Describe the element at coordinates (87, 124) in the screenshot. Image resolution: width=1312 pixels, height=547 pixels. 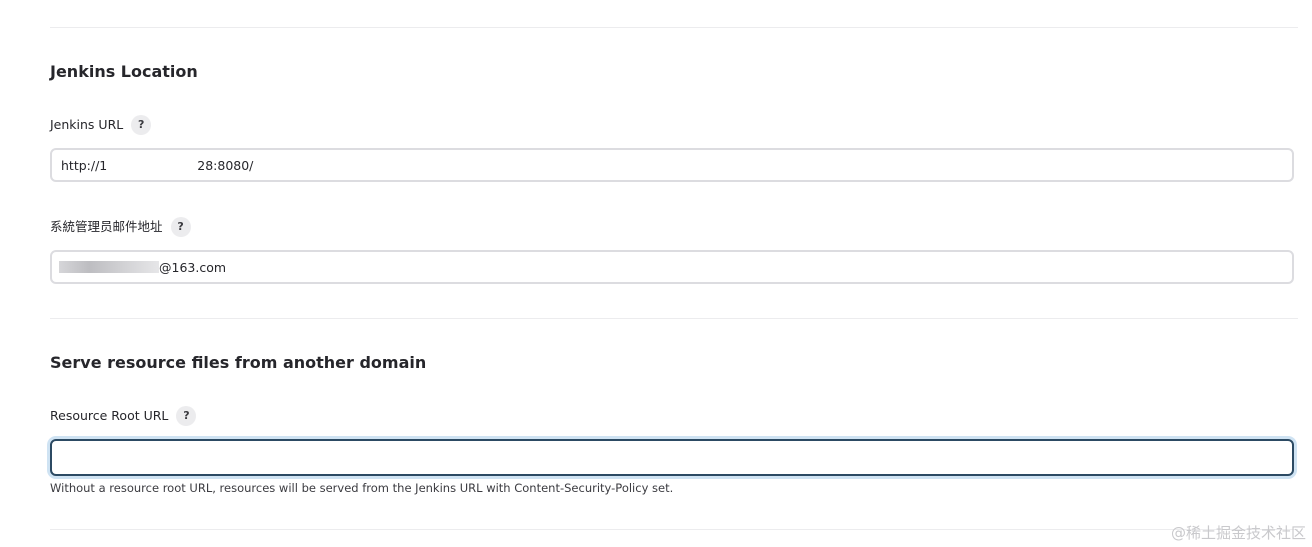
I see `jenkins-url-label: Jenkins URL` at that location.